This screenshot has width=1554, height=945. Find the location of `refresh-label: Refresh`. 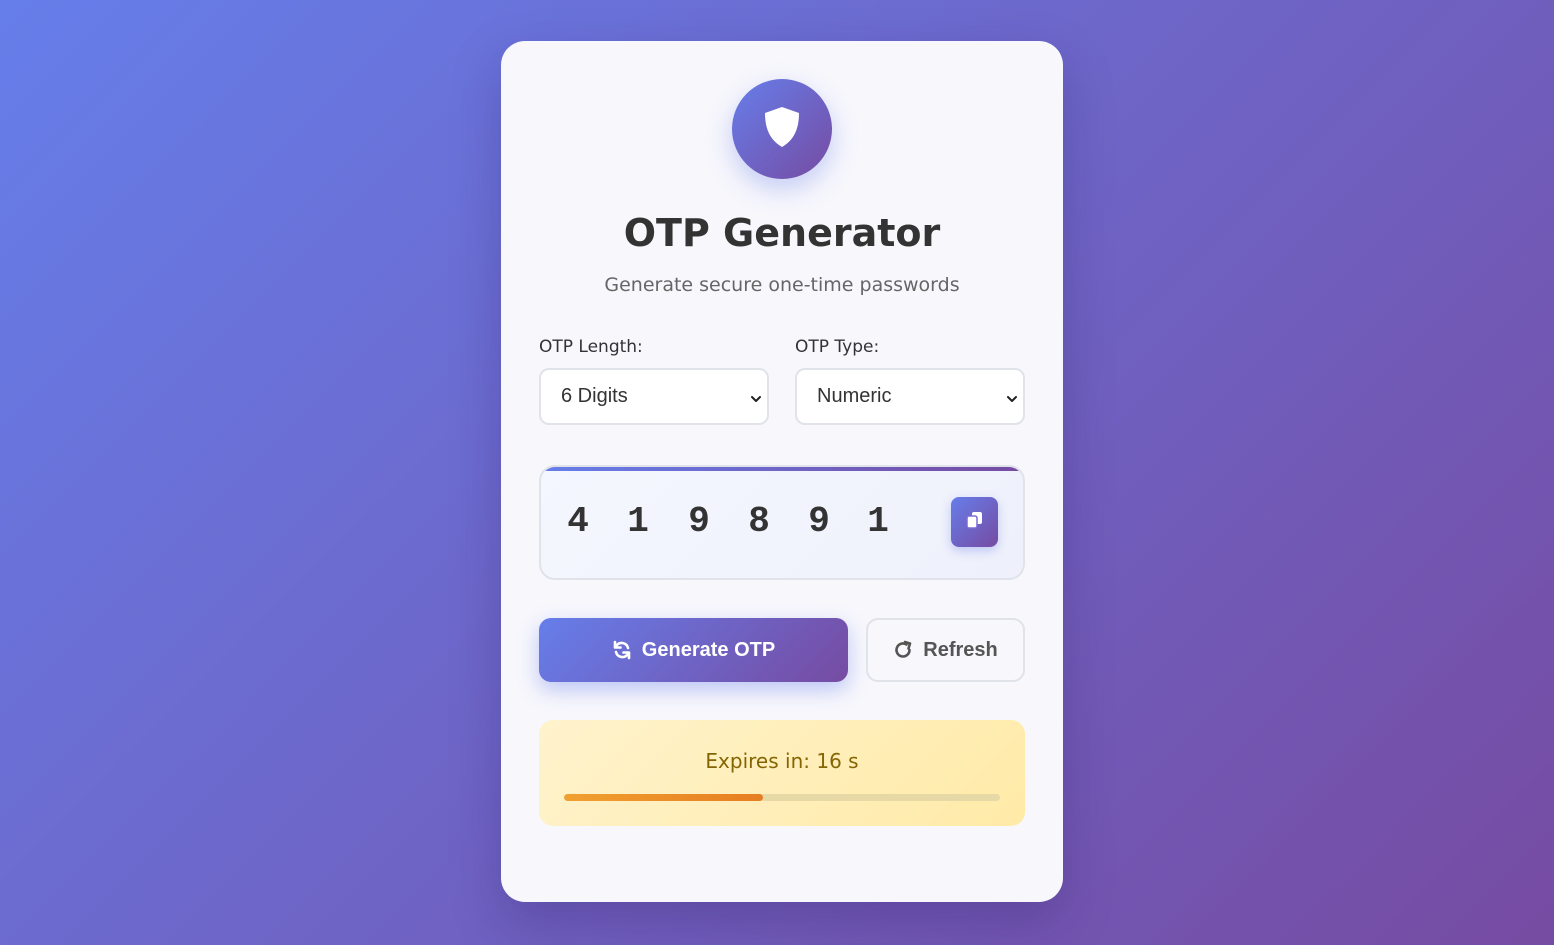

refresh-label: Refresh is located at coordinates (960, 649).